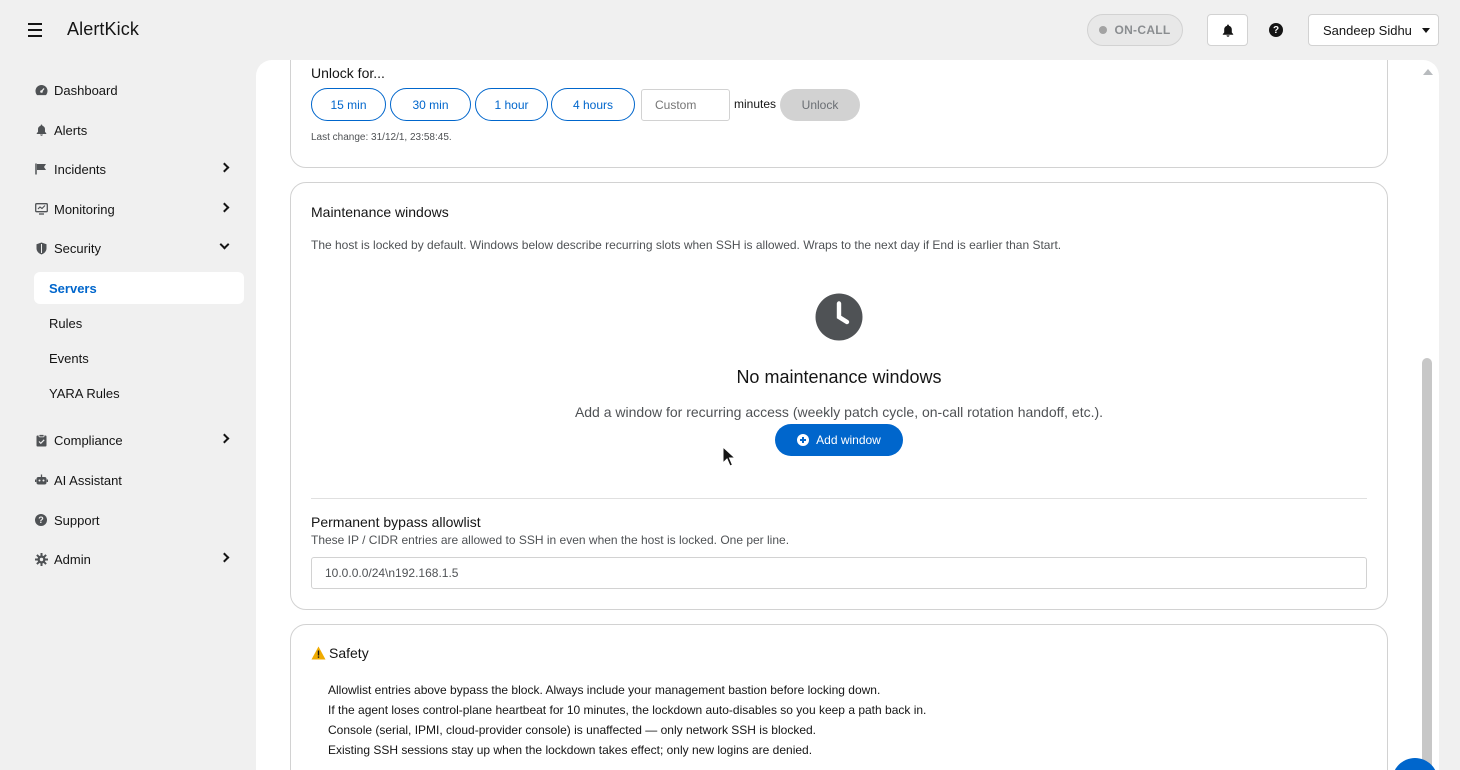 The height and width of the screenshot is (770, 1460). Describe the element at coordinates (86, 90) in the screenshot. I see `sidebar-item-label: Dashboard` at that location.